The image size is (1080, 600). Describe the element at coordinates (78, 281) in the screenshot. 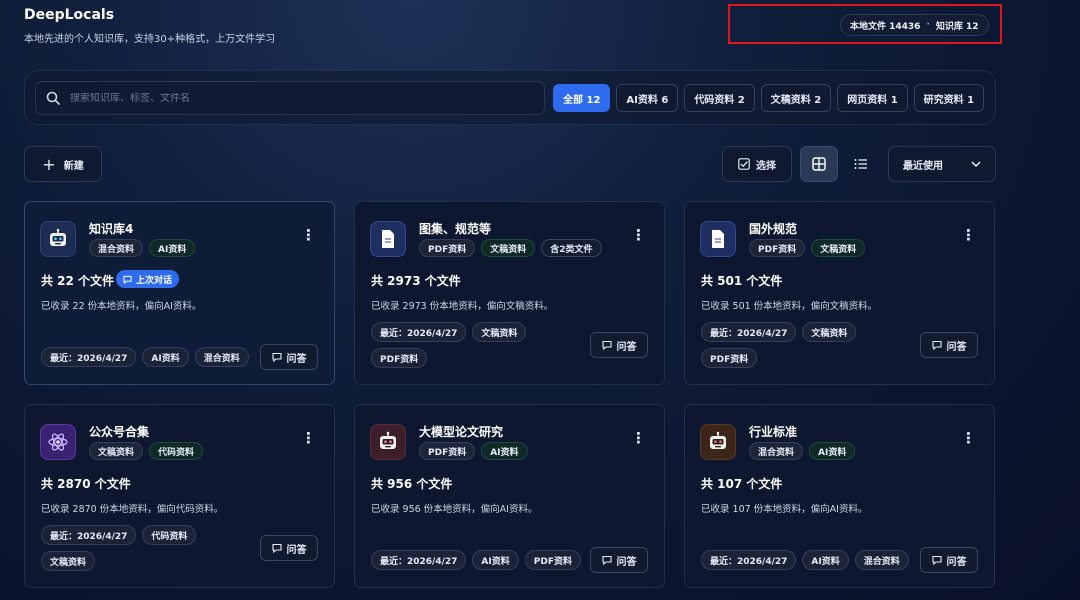

I see `file-count: 共 22 个文件` at that location.